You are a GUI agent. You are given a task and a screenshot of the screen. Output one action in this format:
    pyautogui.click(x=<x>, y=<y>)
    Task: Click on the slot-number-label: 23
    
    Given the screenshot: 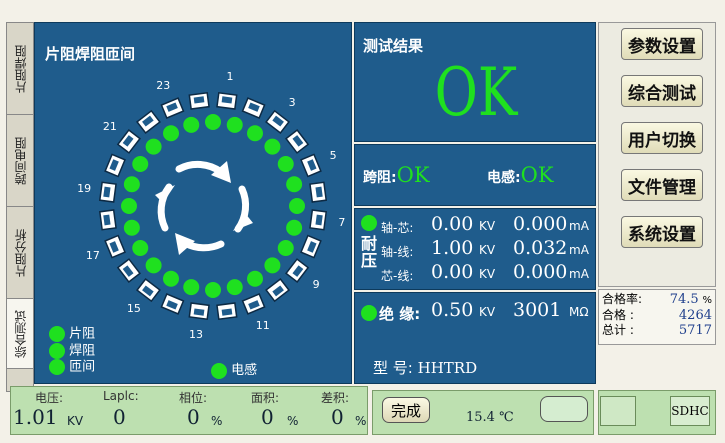 What is the action you would take?
    pyautogui.click(x=163, y=85)
    